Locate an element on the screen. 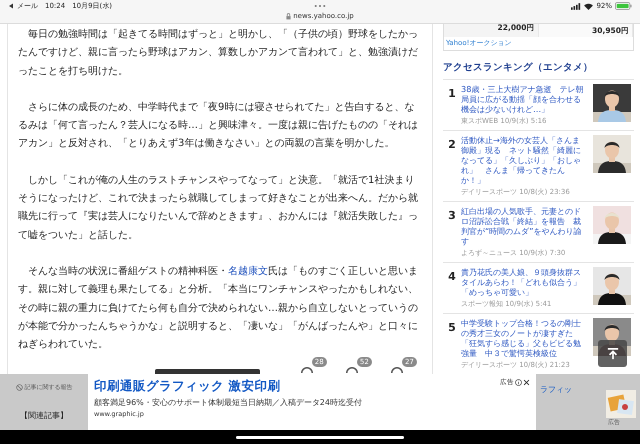 The width and height of the screenshot is (640, 444). ranking-heading: アクセスランキング（エンタメ） is located at coordinates (538, 65).